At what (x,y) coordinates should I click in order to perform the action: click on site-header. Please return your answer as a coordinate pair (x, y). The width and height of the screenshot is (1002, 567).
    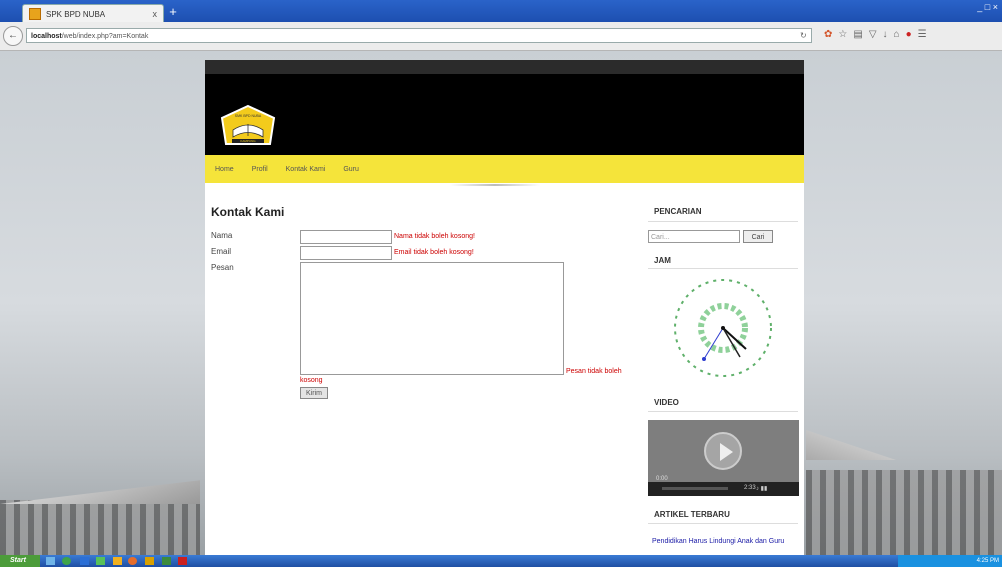
    Looking at the image, I should click on (504, 107).